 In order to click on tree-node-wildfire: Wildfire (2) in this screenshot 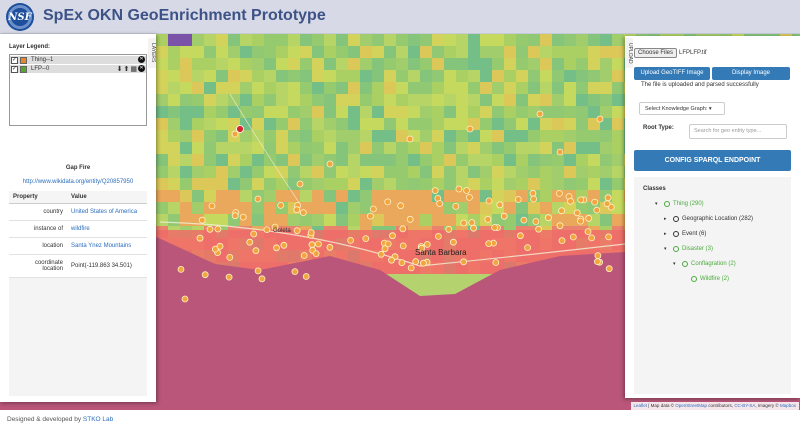, I will do `click(710, 279)`.